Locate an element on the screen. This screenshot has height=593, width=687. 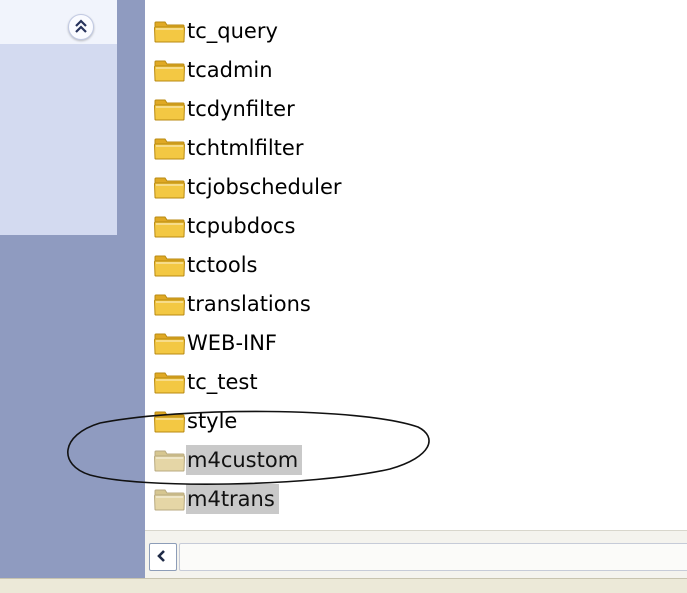
folder-item: tc_test is located at coordinates (207, 382).